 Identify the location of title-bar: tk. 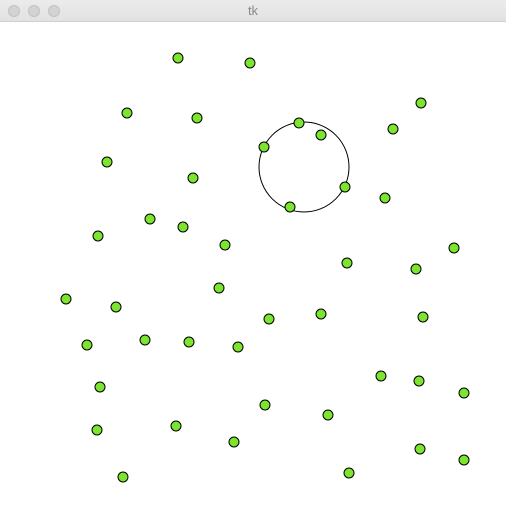
(253, 11).